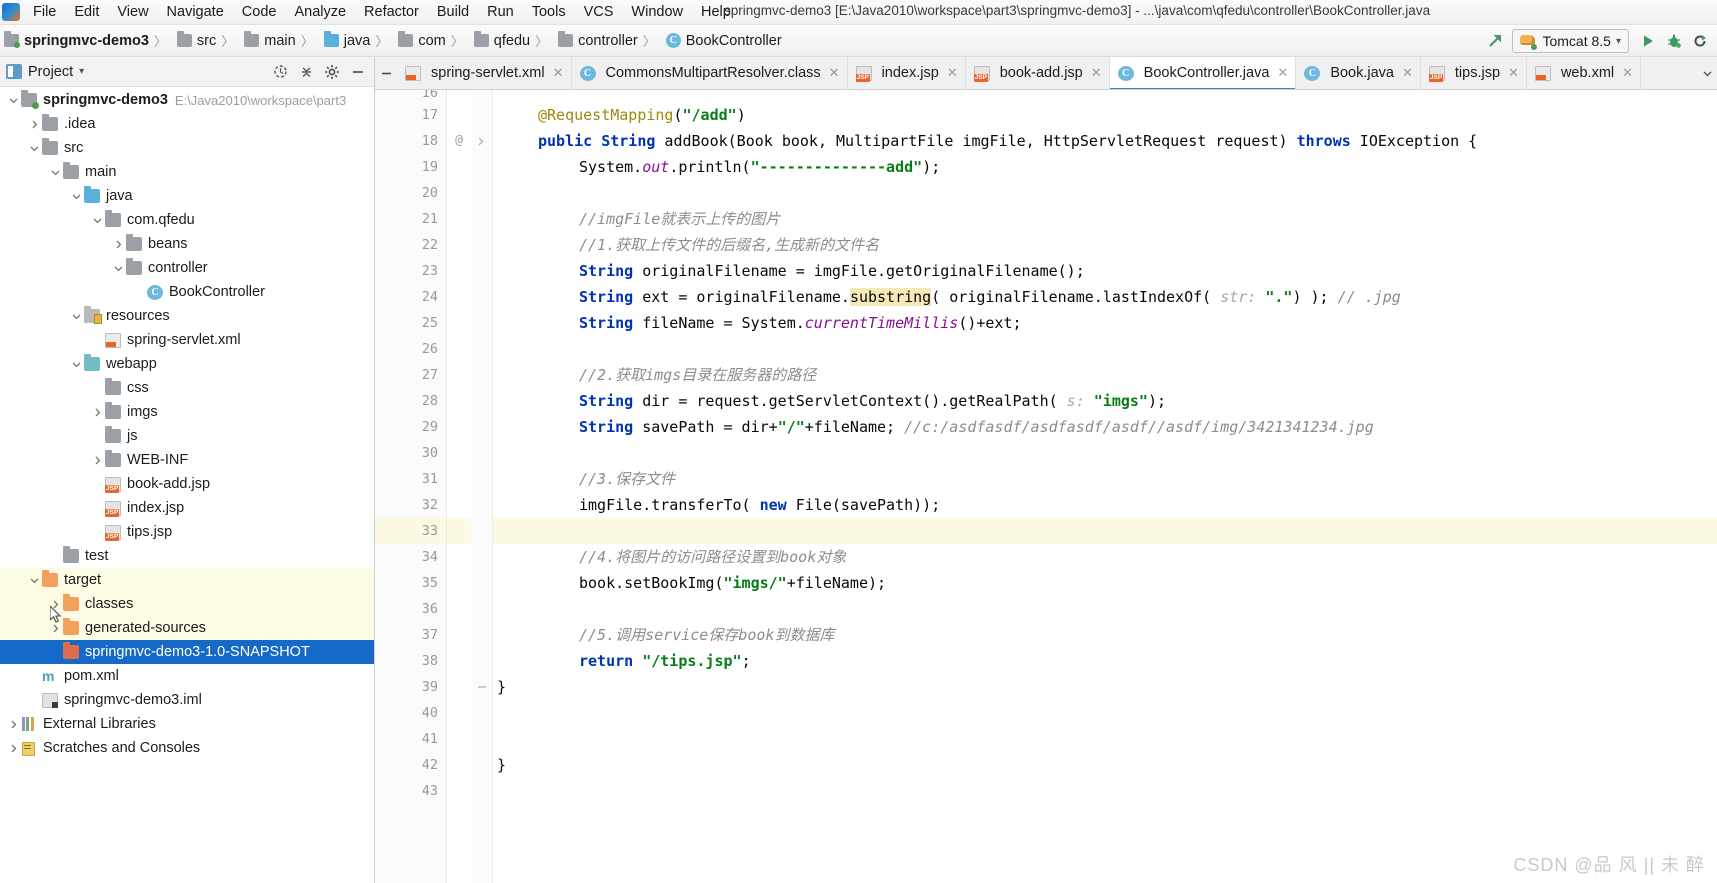 The height and width of the screenshot is (883, 1717). I want to click on code-line: @RequestMapping("/add"), so click(1105, 115).